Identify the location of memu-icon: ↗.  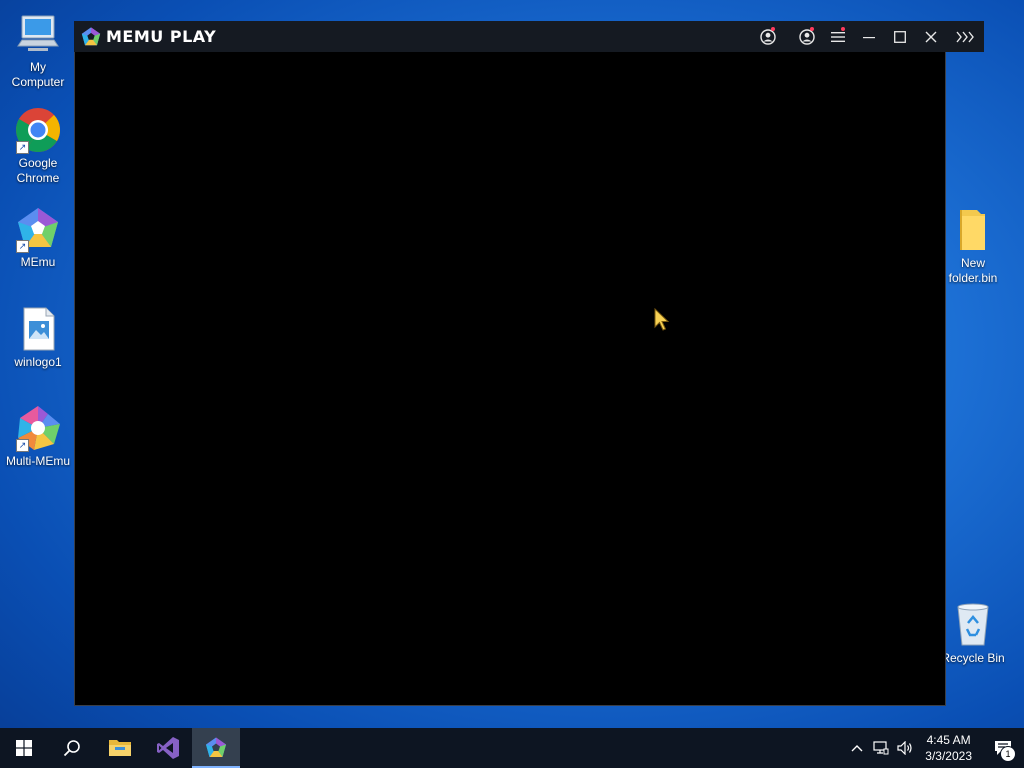
(38, 229).